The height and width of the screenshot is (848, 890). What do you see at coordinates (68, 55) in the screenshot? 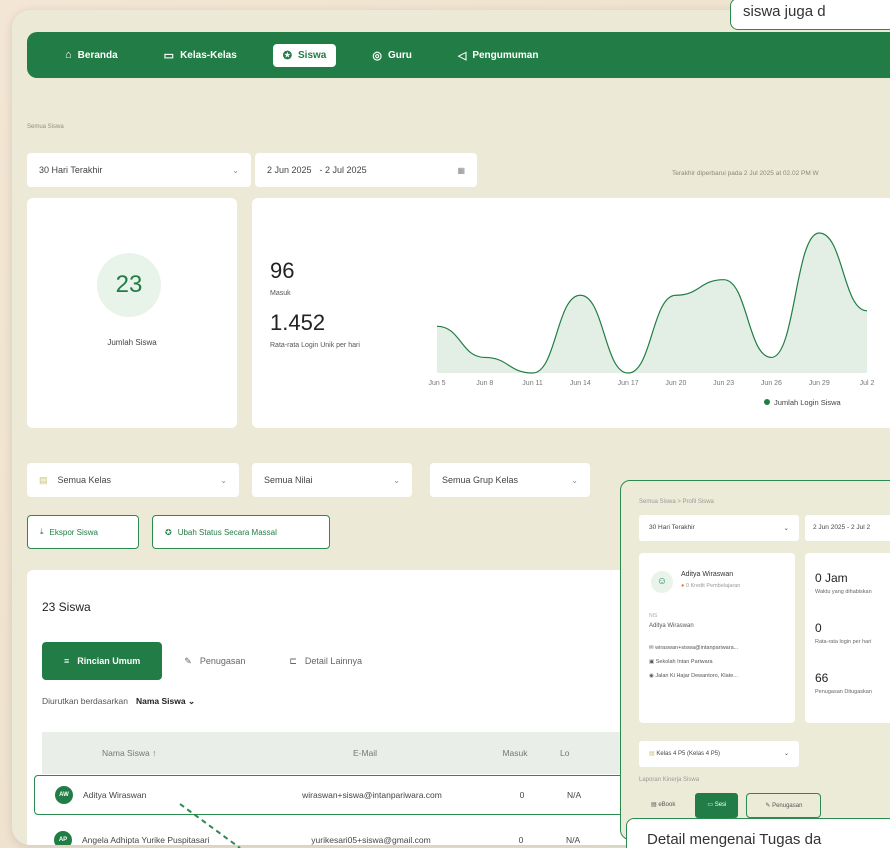
I see `home-icon: ⌂` at bounding box center [68, 55].